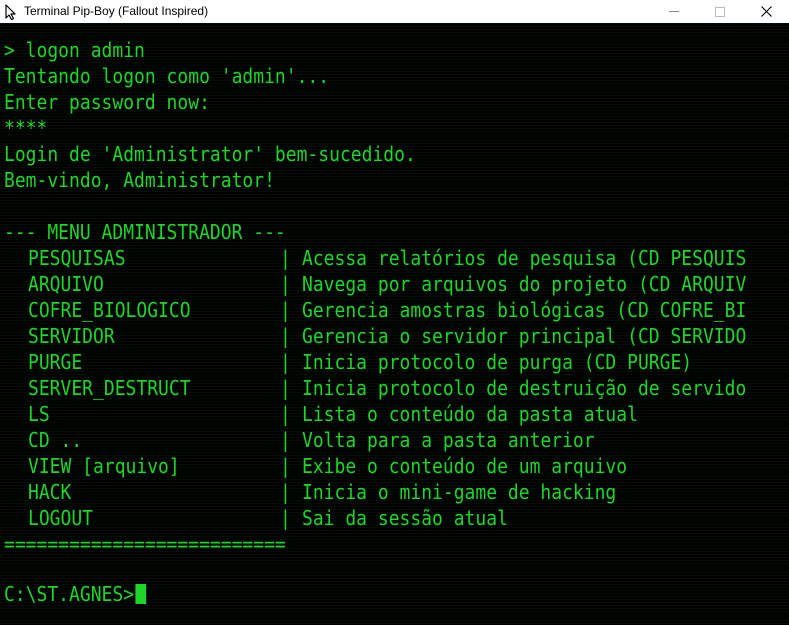 The image size is (789, 625). What do you see at coordinates (55, 362) in the screenshot?
I see `menu-item-command: PURGE` at bounding box center [55, 362].